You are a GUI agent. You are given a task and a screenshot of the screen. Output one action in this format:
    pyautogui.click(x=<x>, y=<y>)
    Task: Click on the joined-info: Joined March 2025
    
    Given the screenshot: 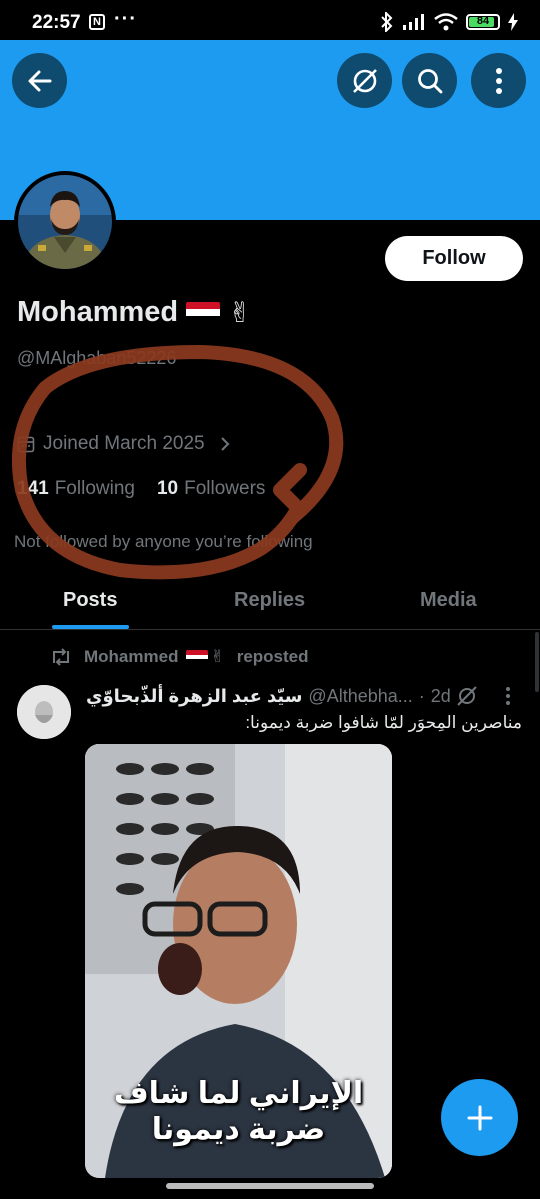 What is the action you would take?
    pyautogui.click(x=124, y=444)
    